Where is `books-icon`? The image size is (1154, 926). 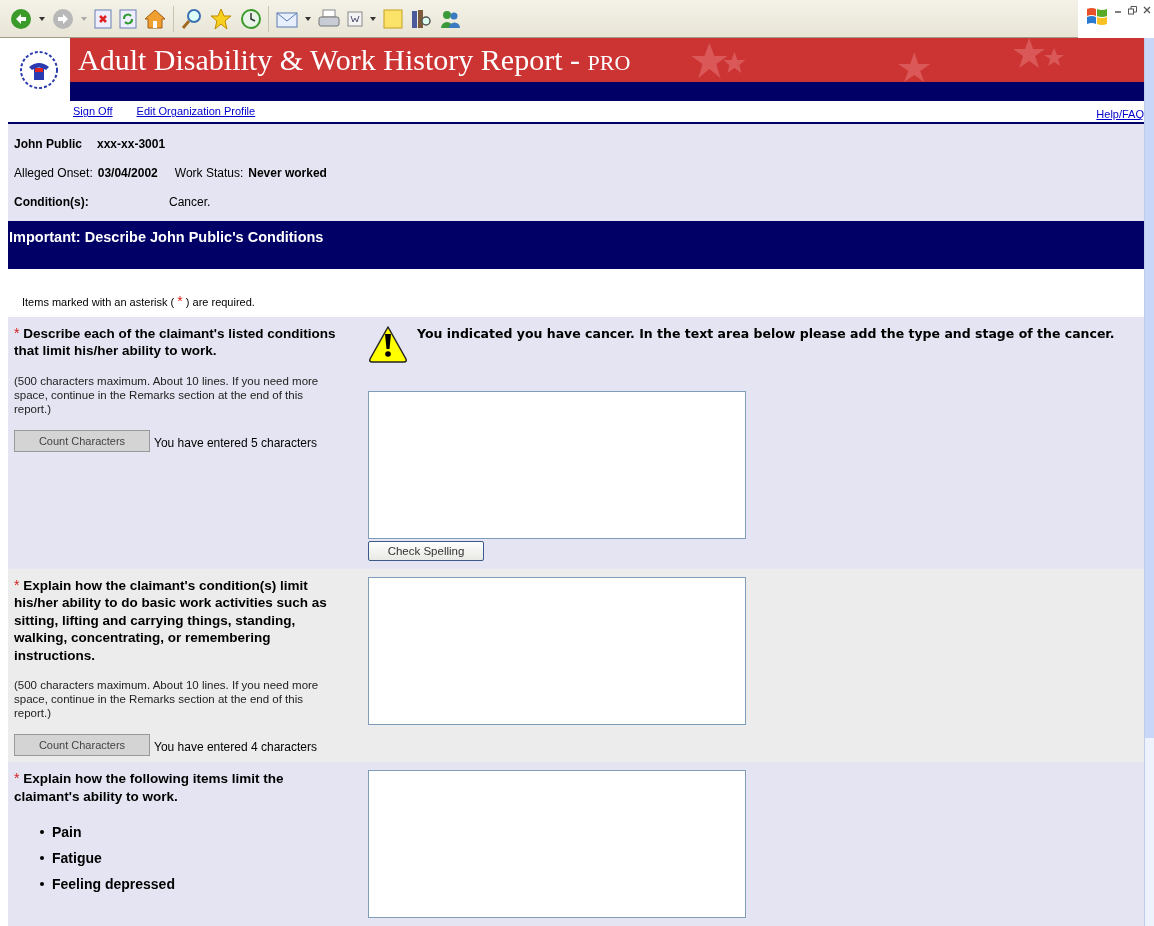 books-icon is located at coordinates (421, 18).